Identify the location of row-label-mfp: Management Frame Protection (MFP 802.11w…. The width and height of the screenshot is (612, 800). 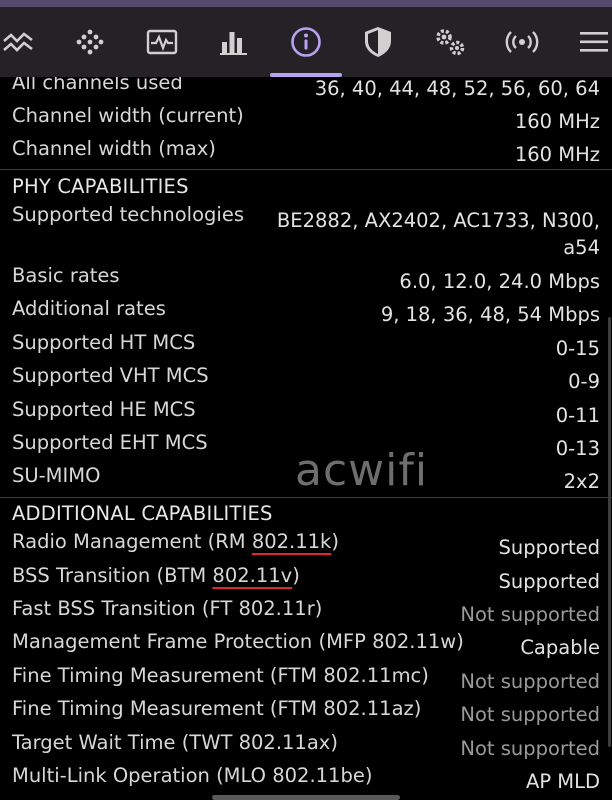
(238, 641).